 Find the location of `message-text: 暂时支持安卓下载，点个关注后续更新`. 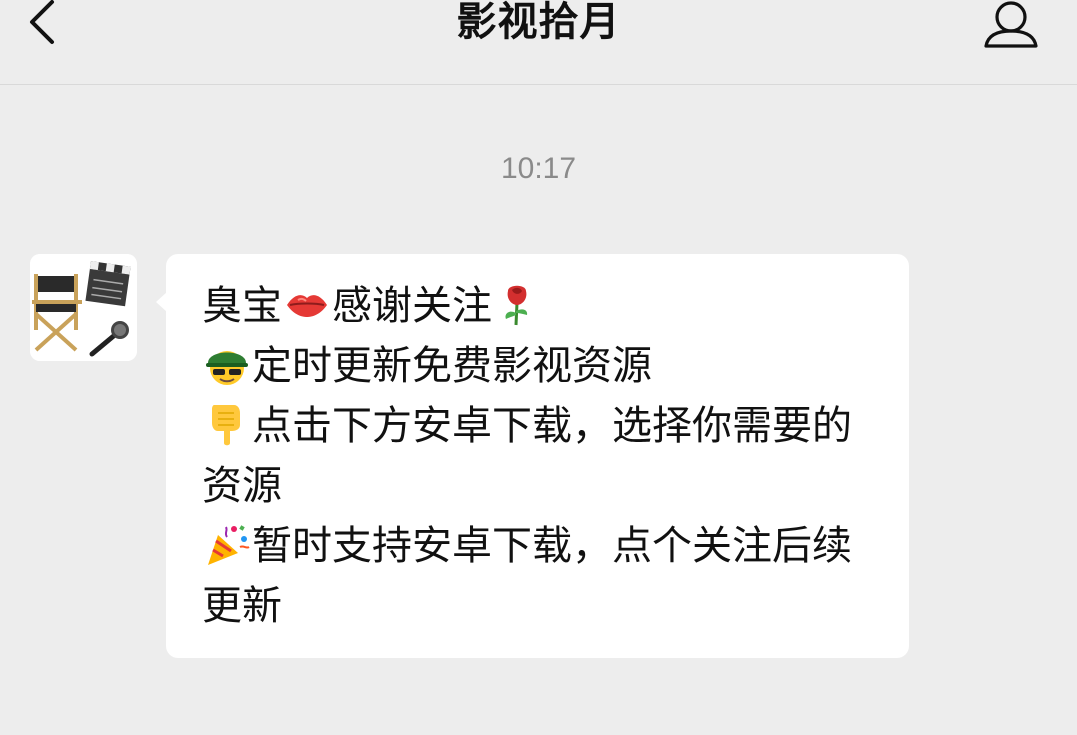

message-text: 暂时支持安卓下载，点个关注后续更新 is located at coordinates (527, 576).